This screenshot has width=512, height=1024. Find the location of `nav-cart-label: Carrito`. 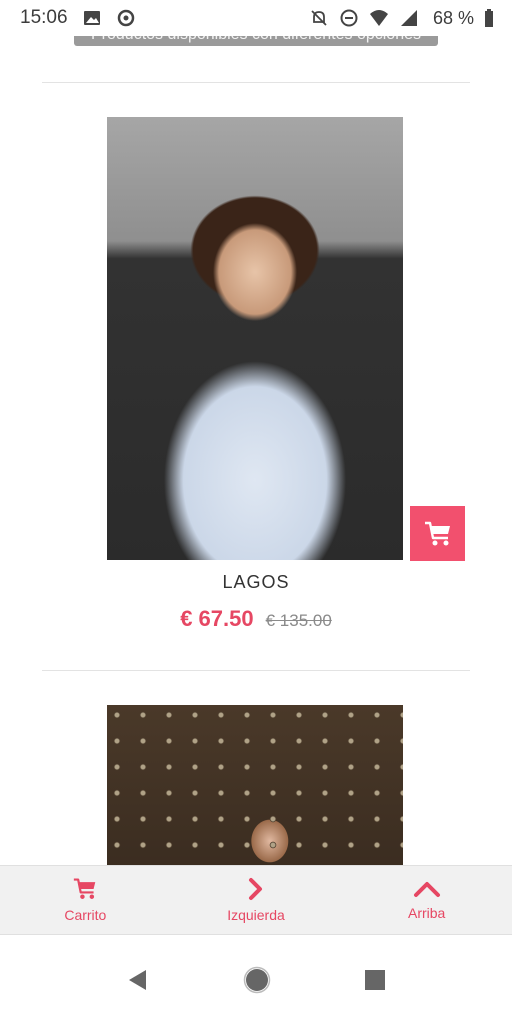

nav-cart-label: Carrito is located at coordinates (85, 915).